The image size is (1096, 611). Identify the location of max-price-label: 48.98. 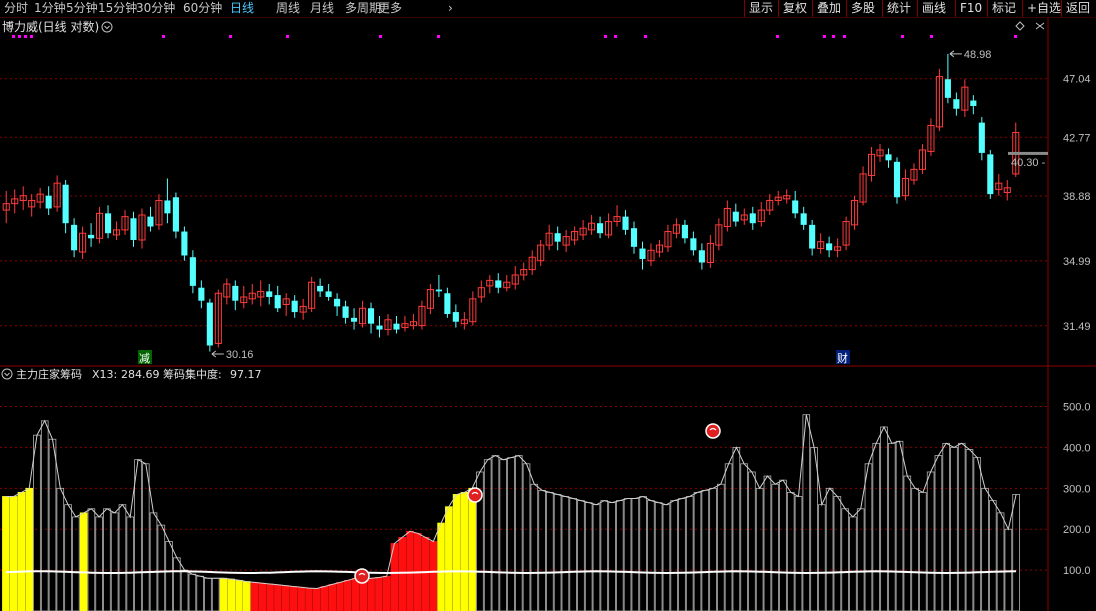
(978, 55).